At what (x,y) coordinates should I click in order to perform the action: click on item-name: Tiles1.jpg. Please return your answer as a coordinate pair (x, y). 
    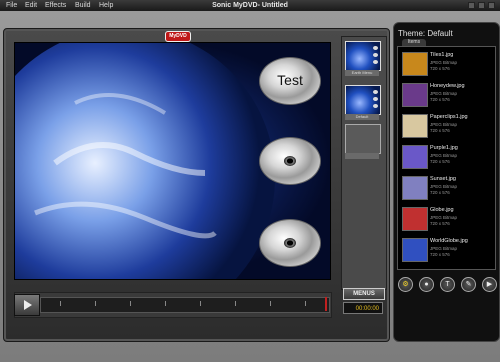
    Looking at the image, I should click on (442, 55).